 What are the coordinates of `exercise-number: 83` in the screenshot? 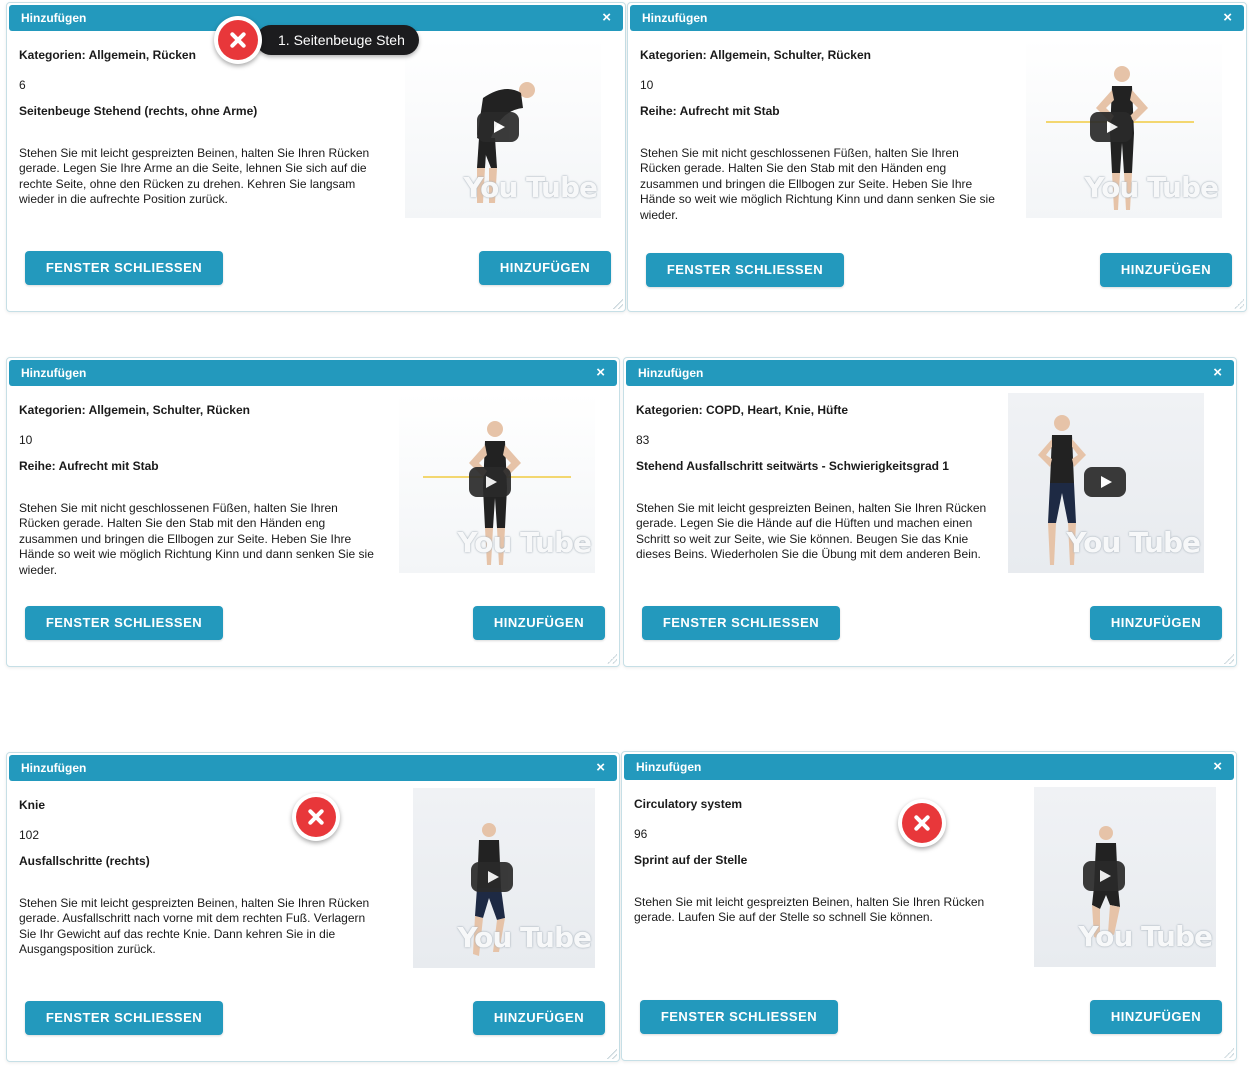 It's located at (643, 440).